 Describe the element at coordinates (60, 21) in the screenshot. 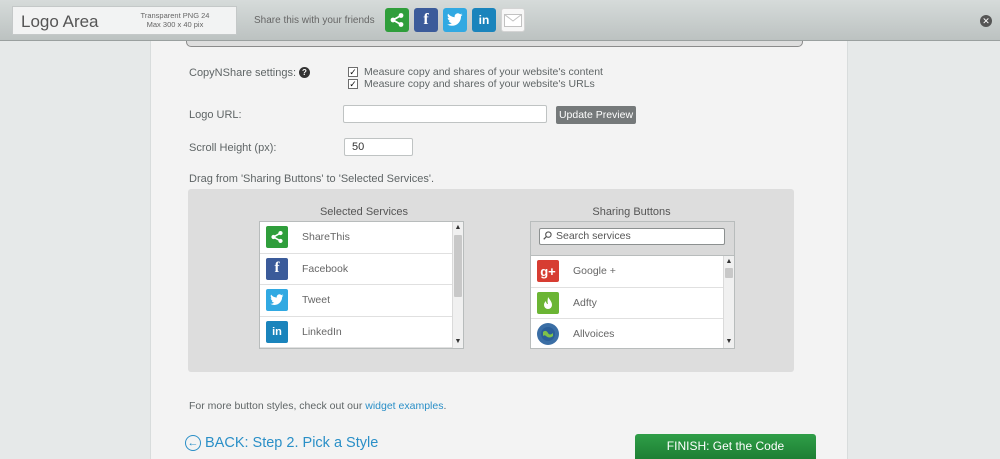

I see `logo-area-text: Logo Area` at that location.